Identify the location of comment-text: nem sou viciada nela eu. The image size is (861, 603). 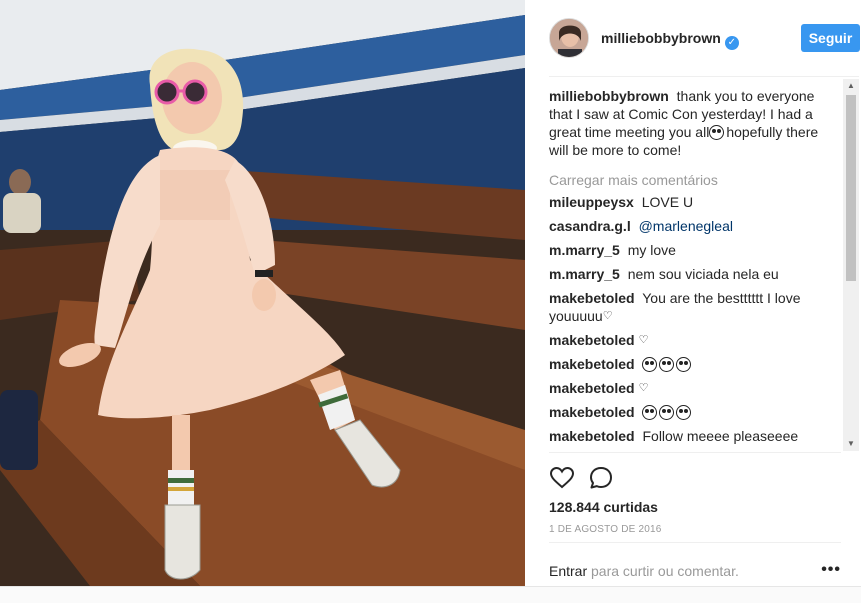
(703, 274).